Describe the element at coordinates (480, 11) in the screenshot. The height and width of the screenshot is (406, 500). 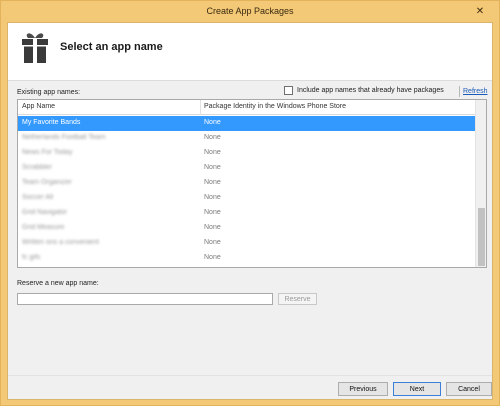
I see `close-icon: ✕` at that location.